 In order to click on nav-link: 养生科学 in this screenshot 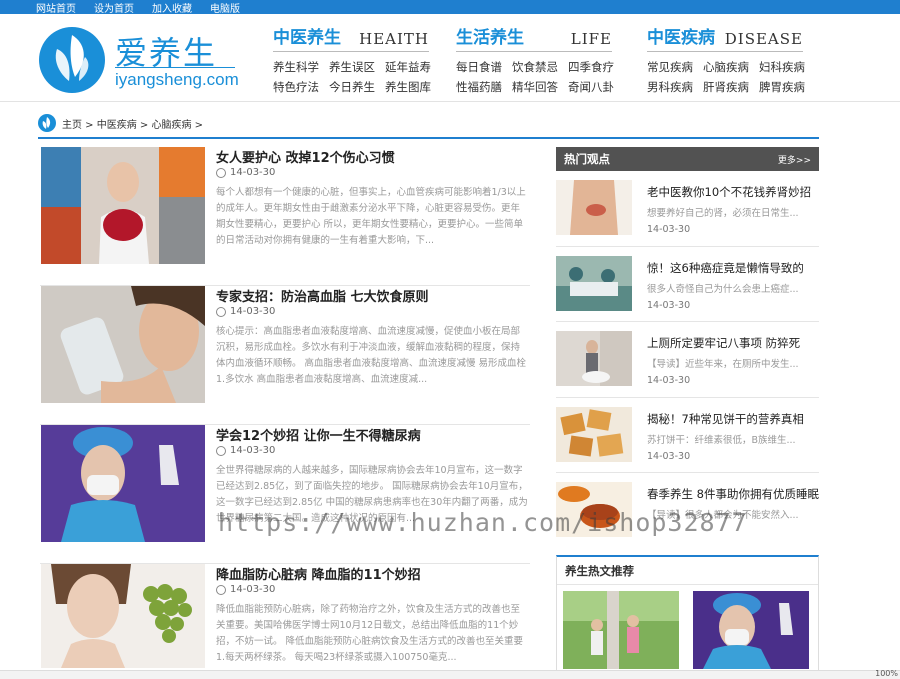, I will do `click(296, 67)`.